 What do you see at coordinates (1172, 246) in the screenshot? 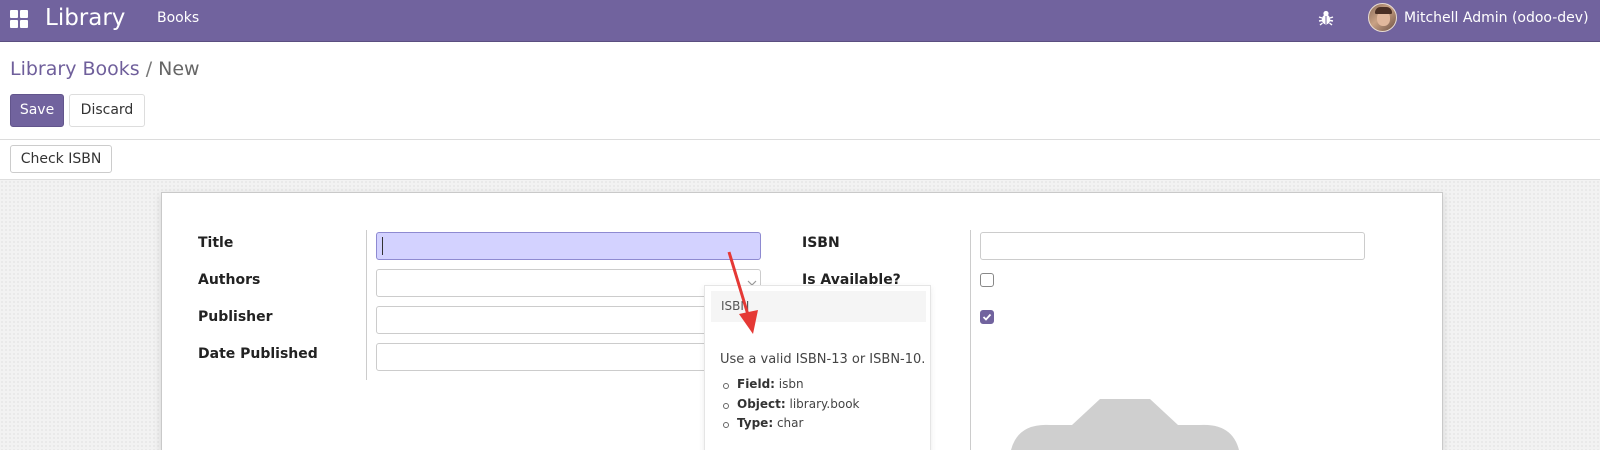
I see `isbn-field` at bounding box center [1172, 246].